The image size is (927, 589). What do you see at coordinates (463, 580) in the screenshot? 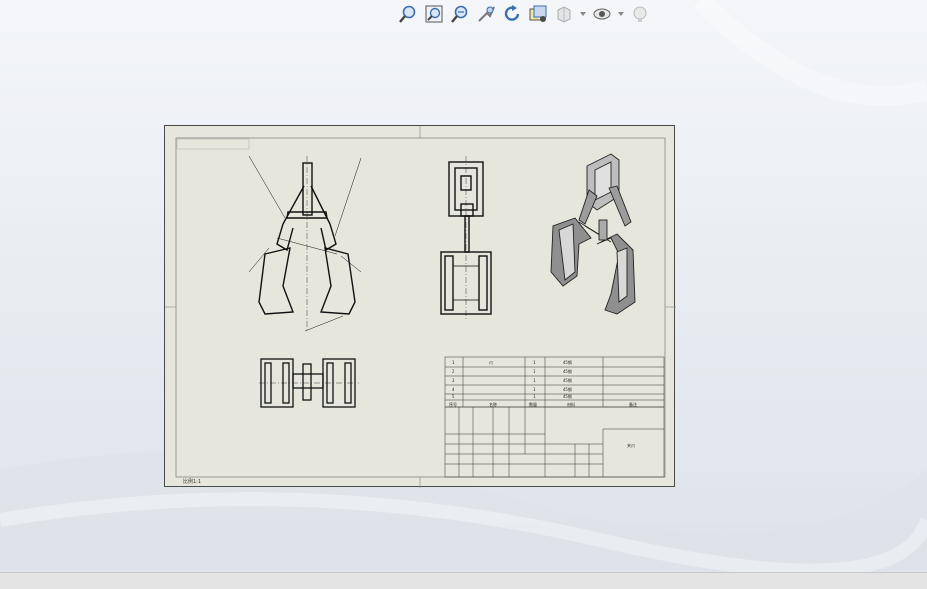
I see `status-bar` at bounding box center [463, 580].